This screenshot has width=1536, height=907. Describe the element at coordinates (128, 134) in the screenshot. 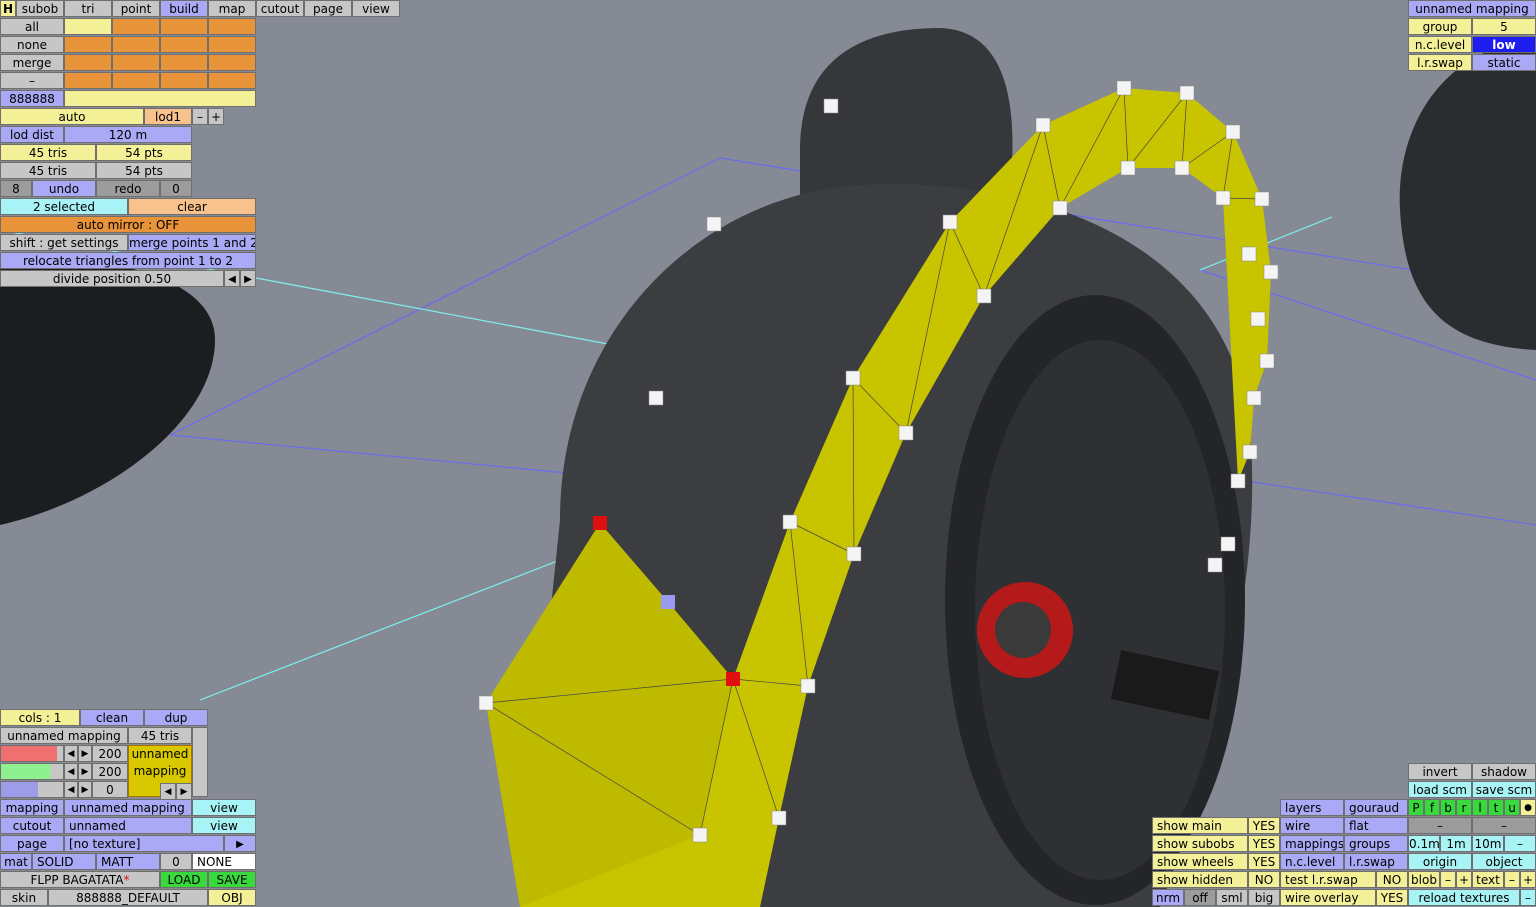

I see `lod-dist-value: 120 m` at that location.